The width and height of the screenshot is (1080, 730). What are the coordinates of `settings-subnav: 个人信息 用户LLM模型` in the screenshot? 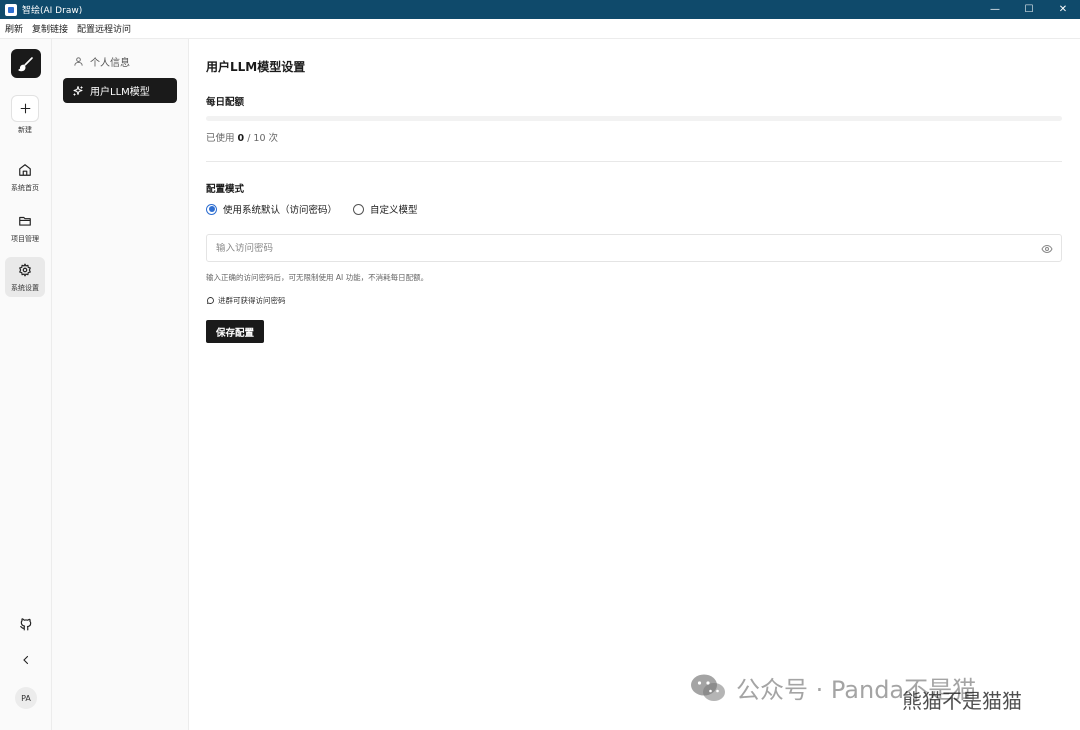 It's located at (120, 384).